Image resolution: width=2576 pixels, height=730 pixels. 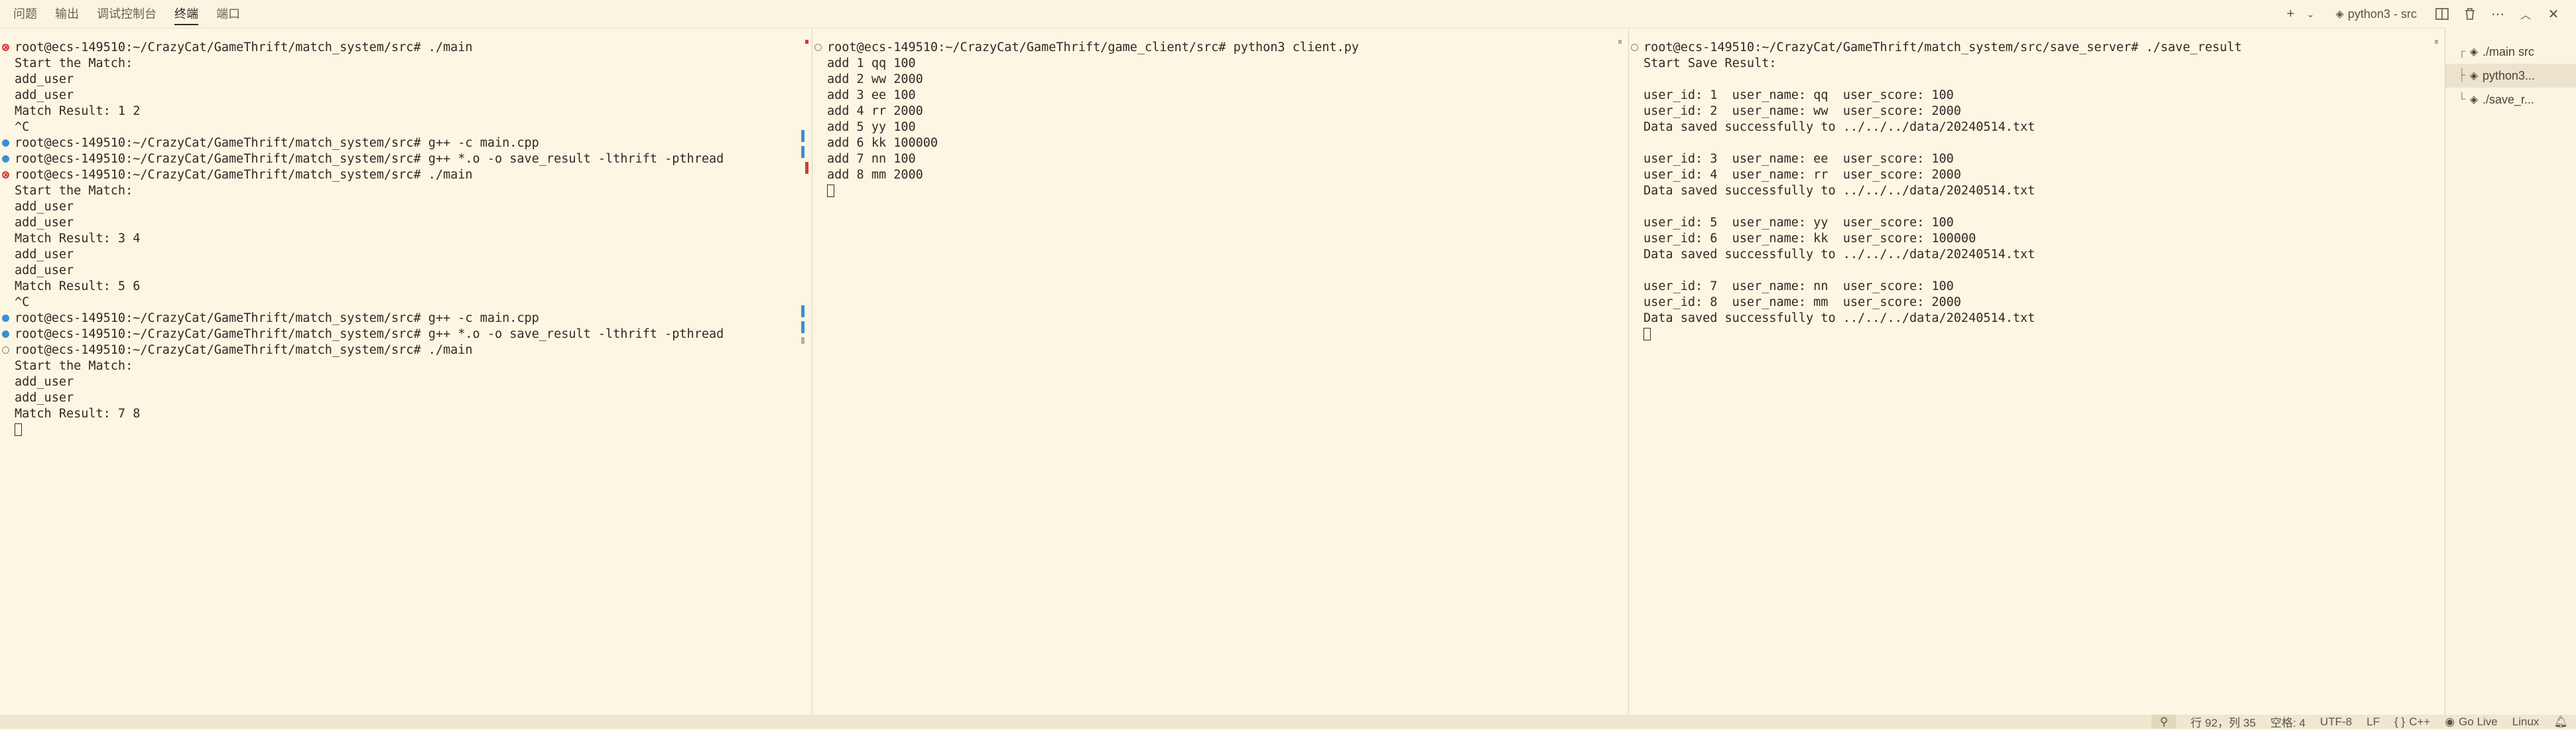 What do you see at coordinates (875, 175) in the screenshot?
I see `terminal-line-text: add 8 mm 2000` at bounding box center [875, 175].